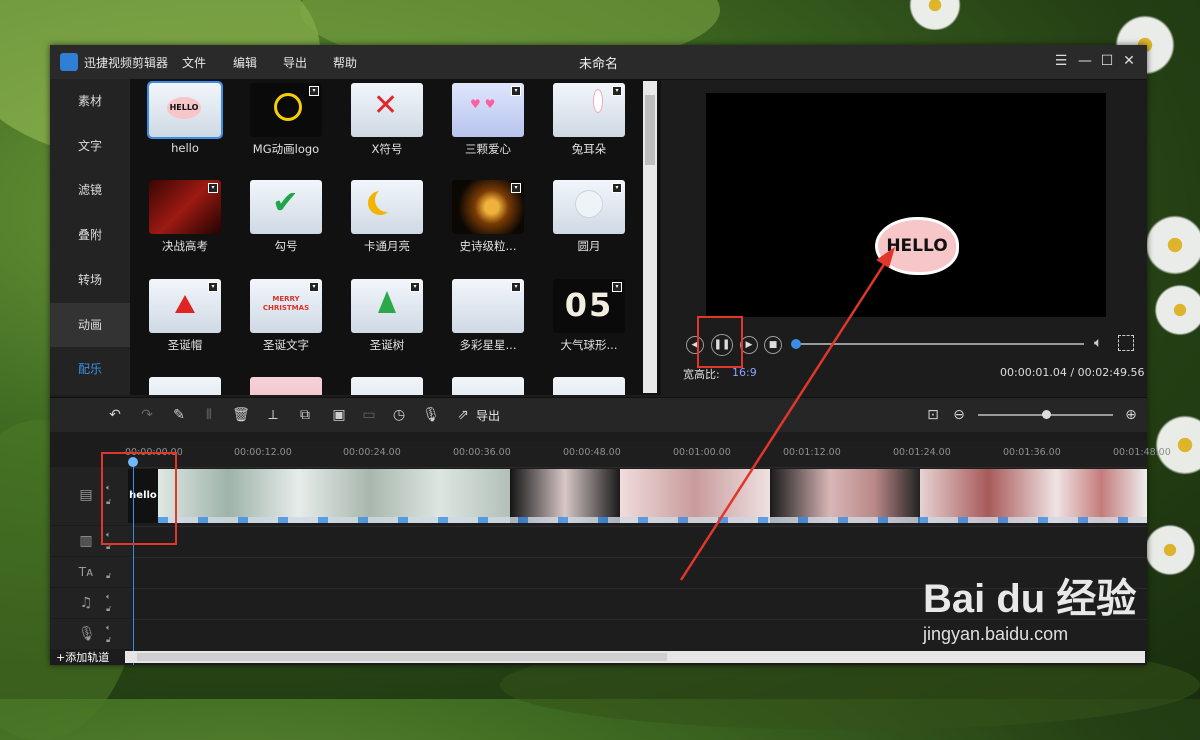  I want to click on split-icon: ⫴, so click(209, 415).